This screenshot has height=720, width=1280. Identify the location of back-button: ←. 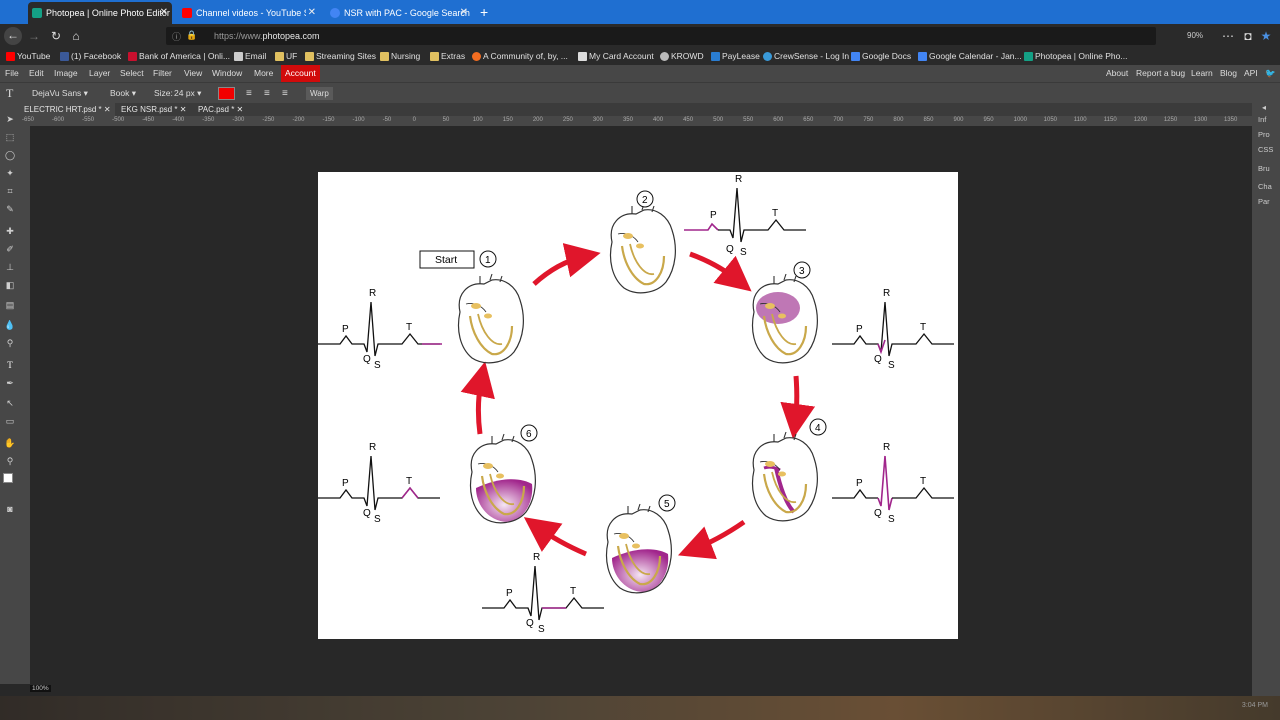
(13, 36).